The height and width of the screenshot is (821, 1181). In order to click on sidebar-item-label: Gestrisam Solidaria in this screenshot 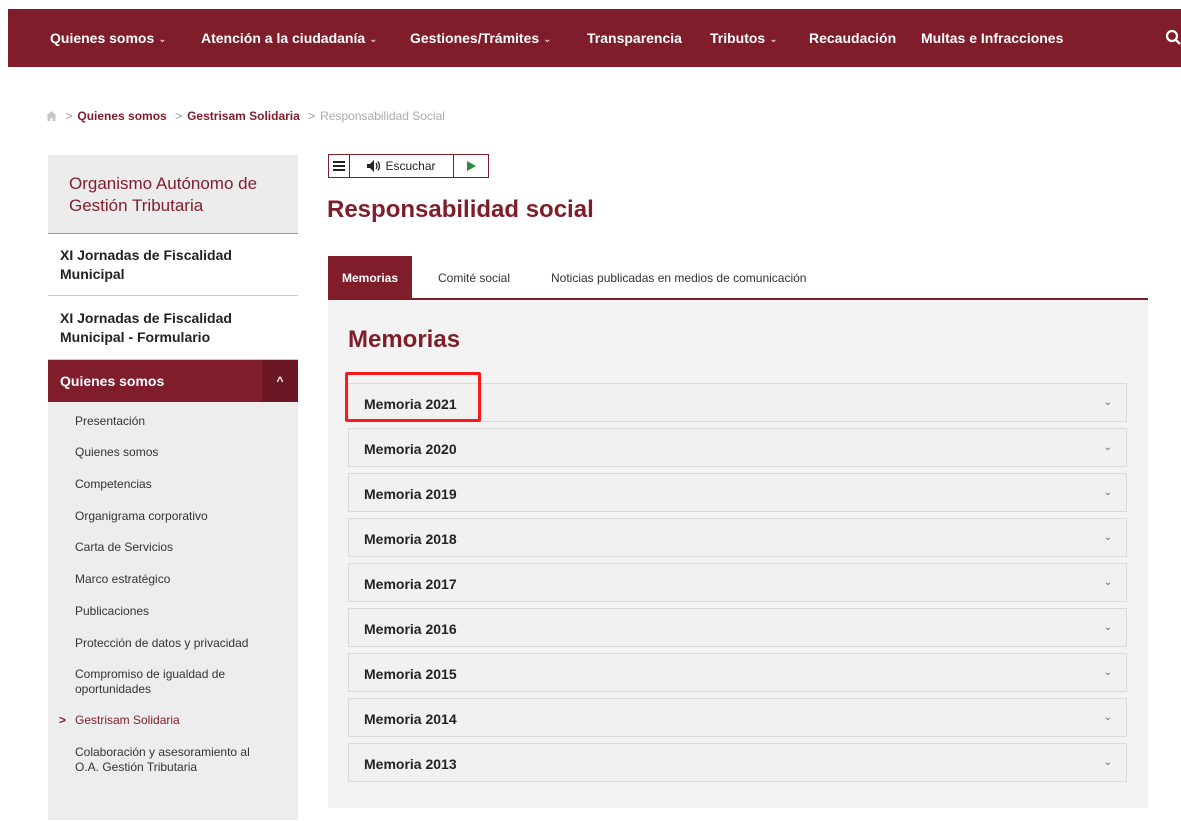, I will do `click(127, 720)`.